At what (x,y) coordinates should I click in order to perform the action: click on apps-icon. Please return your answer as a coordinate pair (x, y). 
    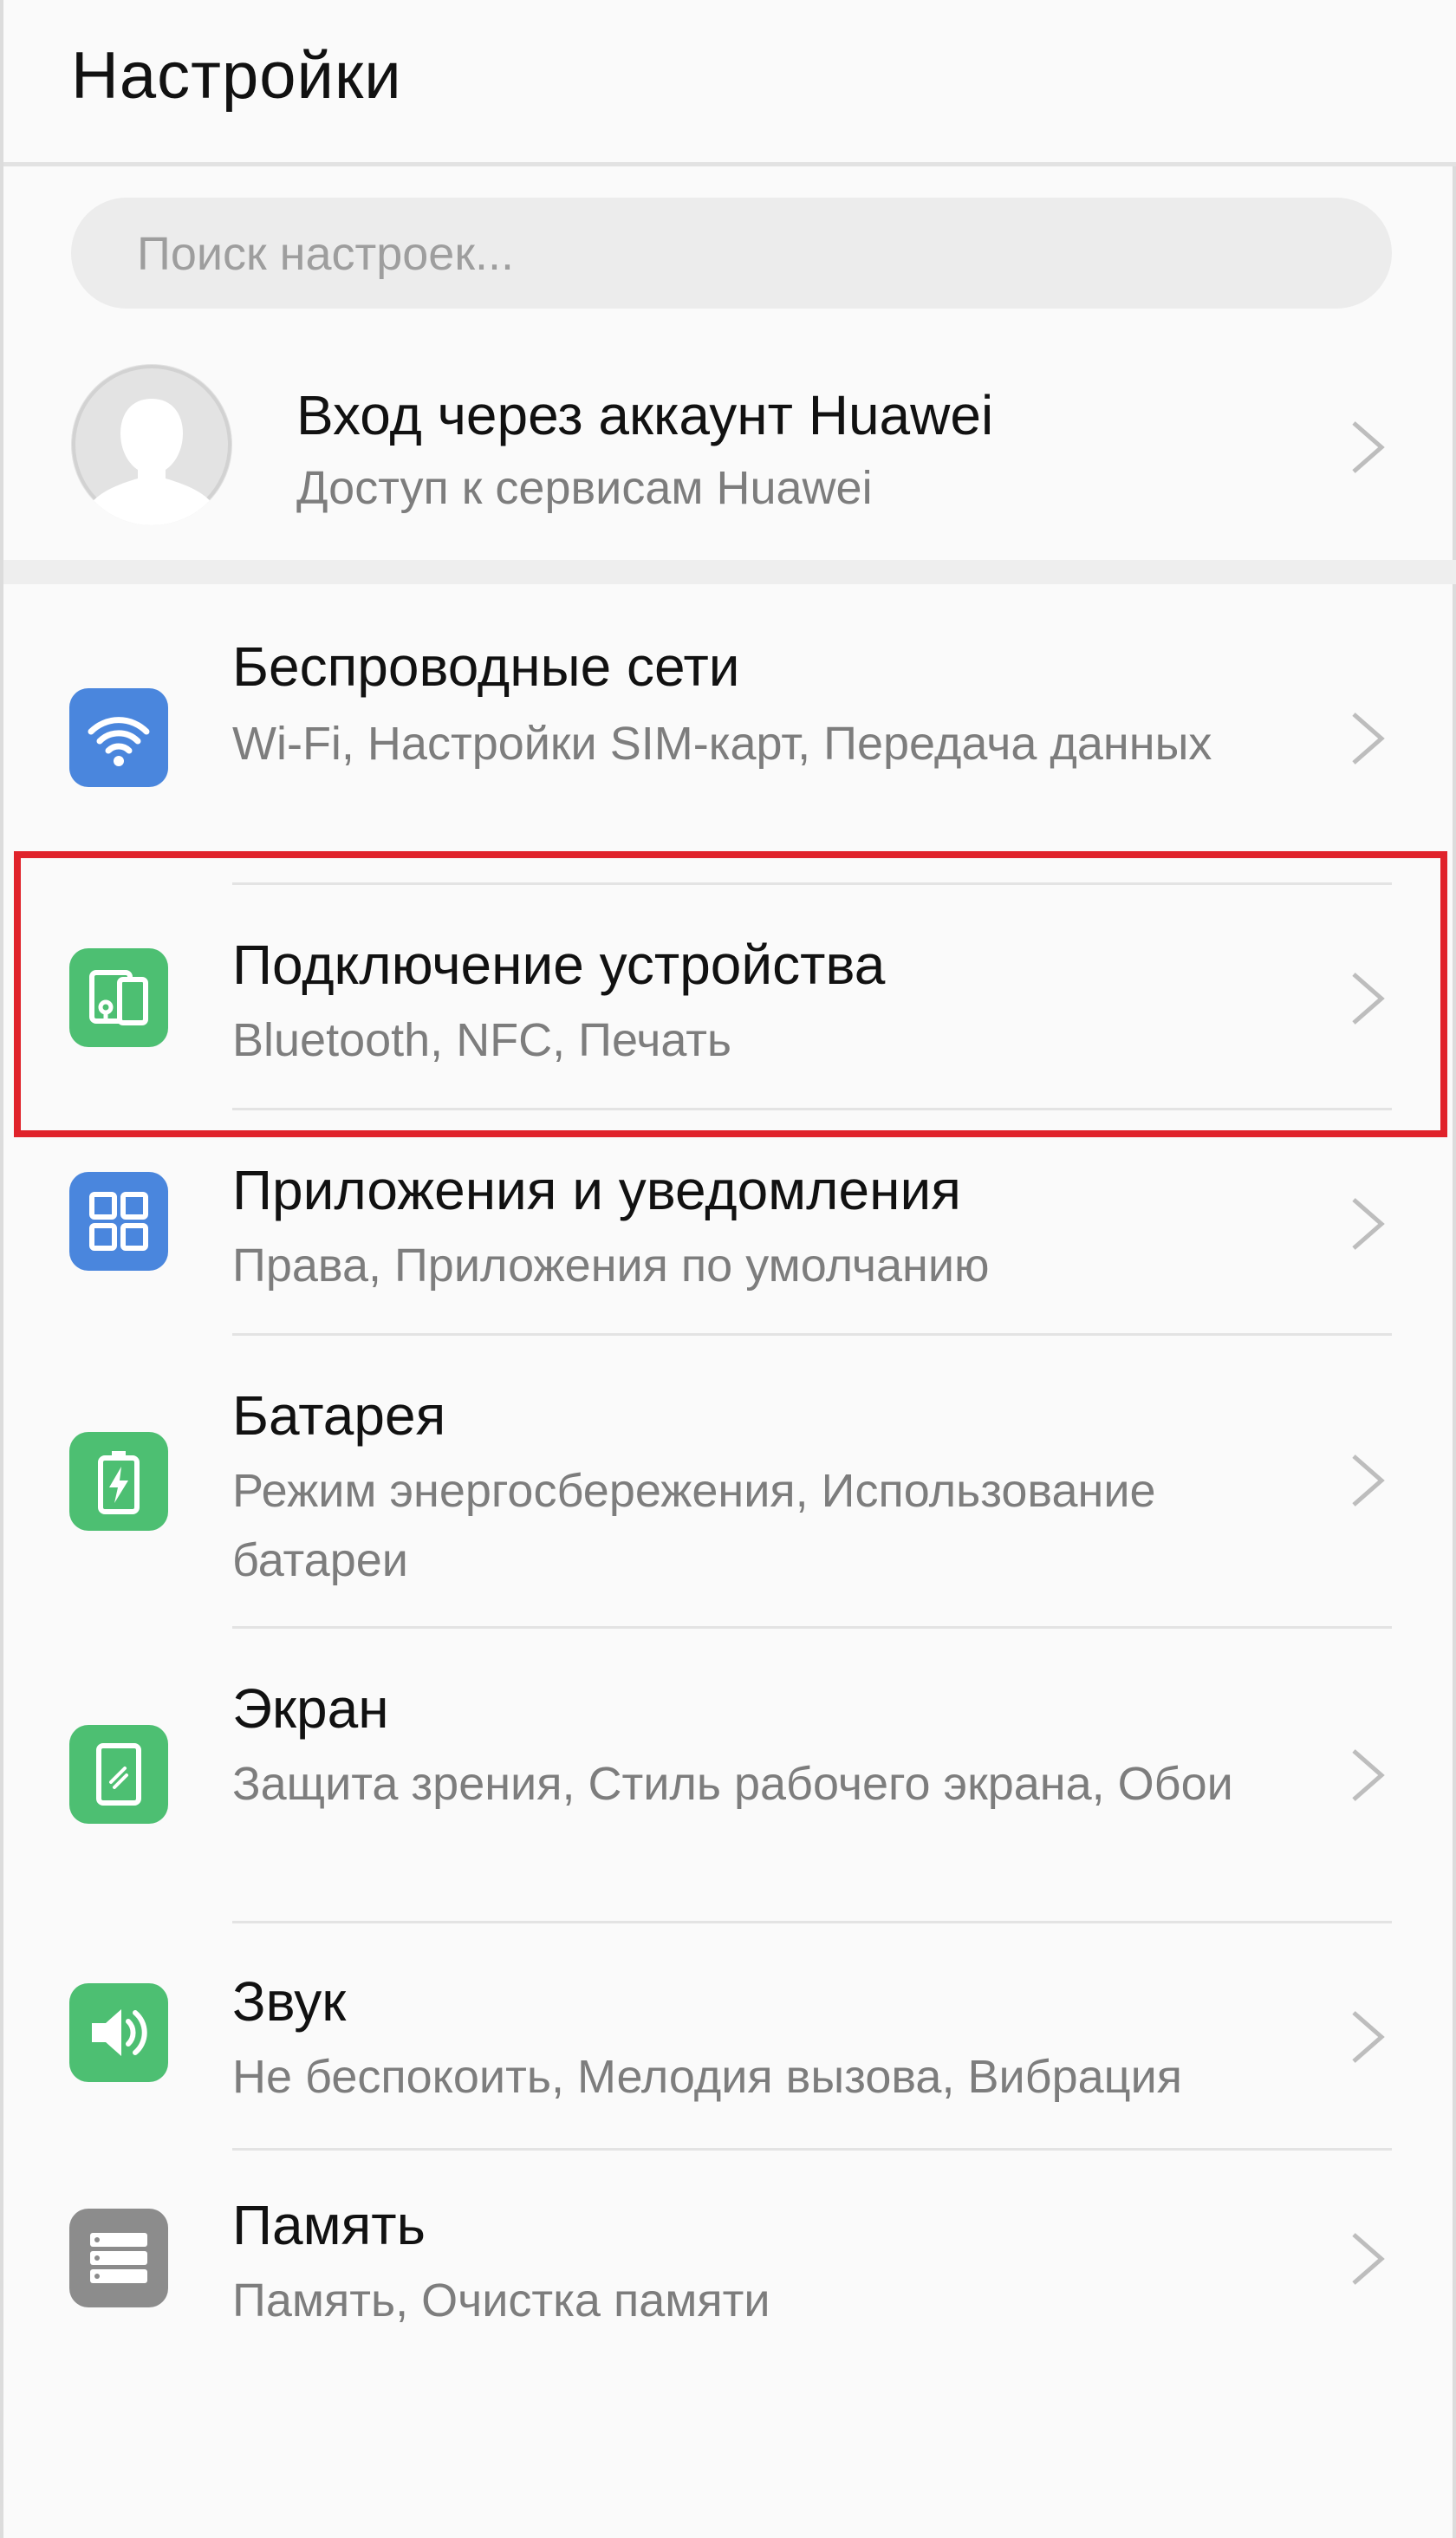
    Looking at the image, I should click on (118, 1222).